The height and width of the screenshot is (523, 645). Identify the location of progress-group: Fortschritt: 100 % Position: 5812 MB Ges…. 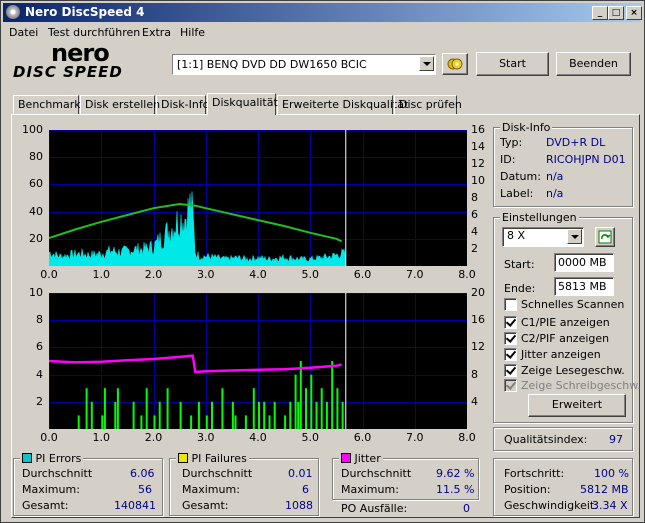
(563, 487).